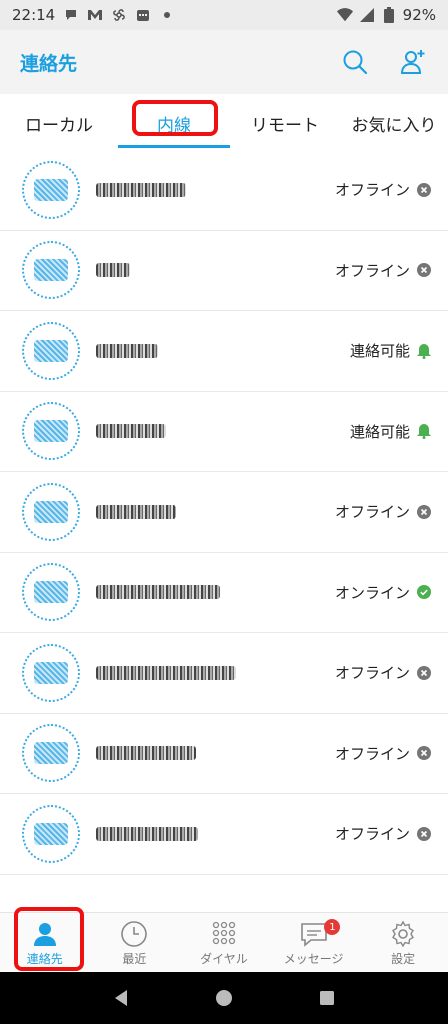 The image size is (448, 1024). Describe the element at coordinates (224, 959) in the screenshot. I see `nav-label: ダイヤル` at that location.